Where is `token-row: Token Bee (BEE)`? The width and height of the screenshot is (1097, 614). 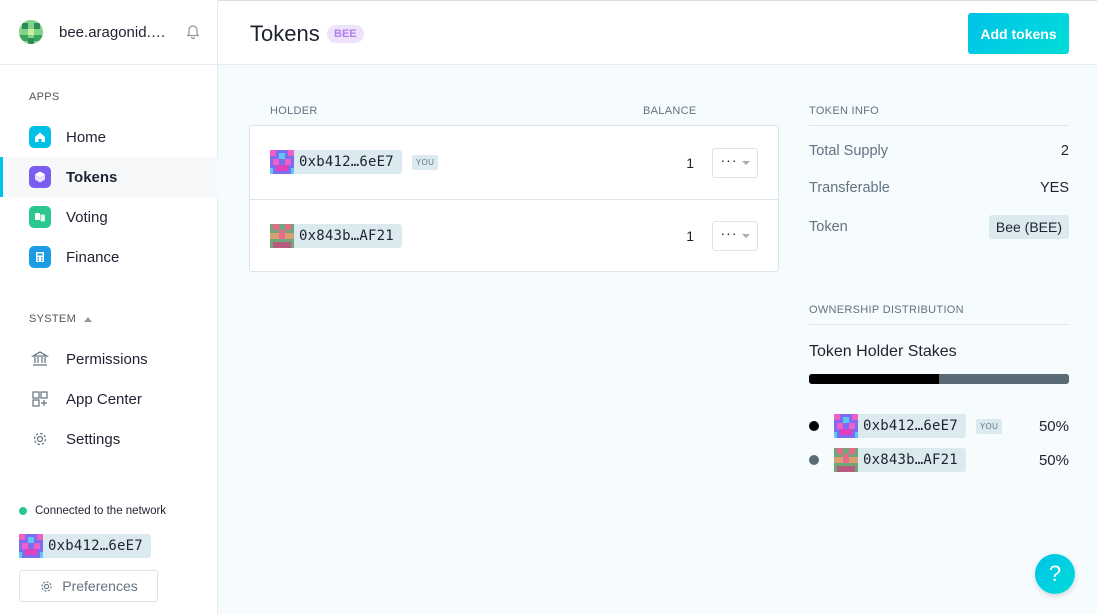
token-row: Token Bee (BEE) is located at coordinates (939, 227).